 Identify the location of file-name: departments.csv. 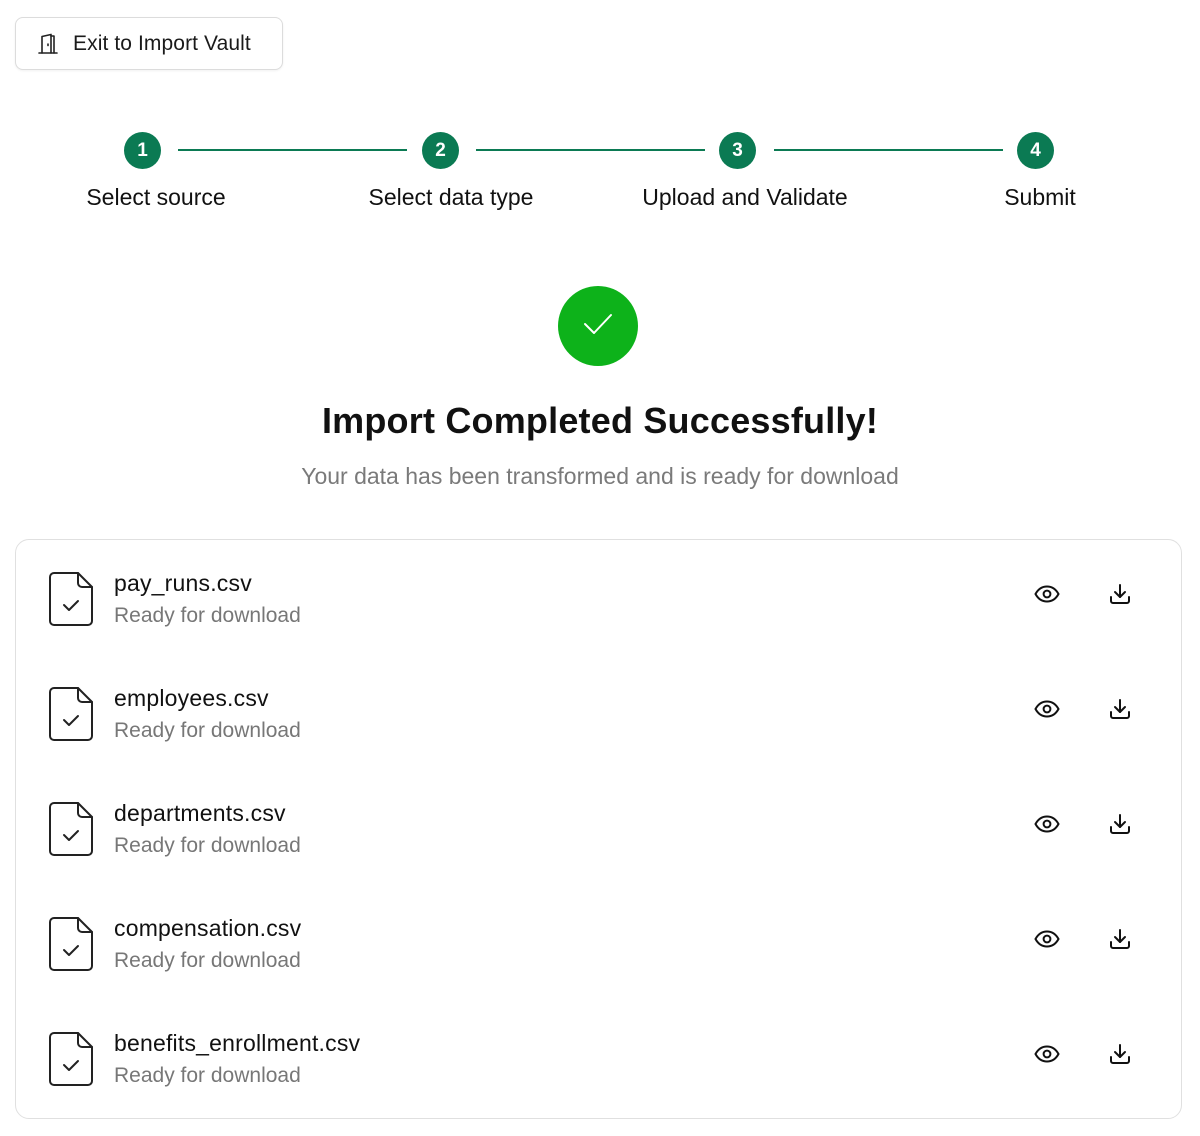
(200, 813).